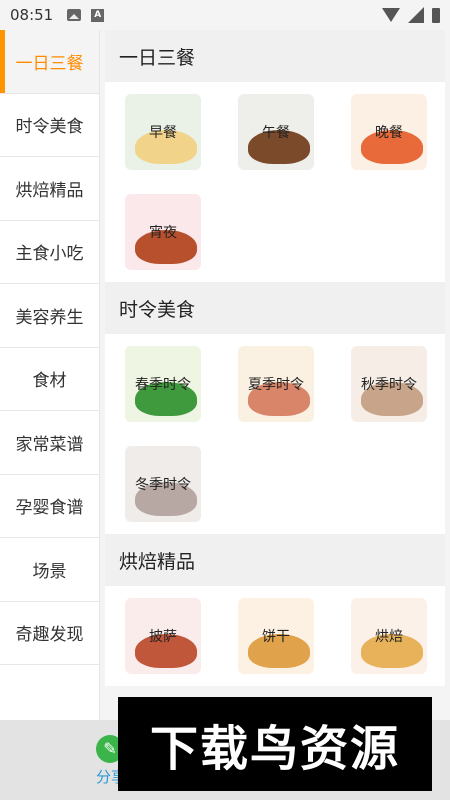  What do you see at coordinates (49, 189) in the screenshot?
I see `sidebar-item-3: 烘焙精品` at bounding box center [49, 189].